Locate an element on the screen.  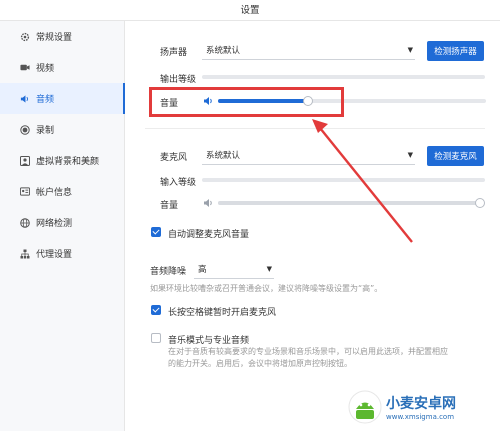
watermark-text: 小麦安卓网 is located at coordinates (421, 404).